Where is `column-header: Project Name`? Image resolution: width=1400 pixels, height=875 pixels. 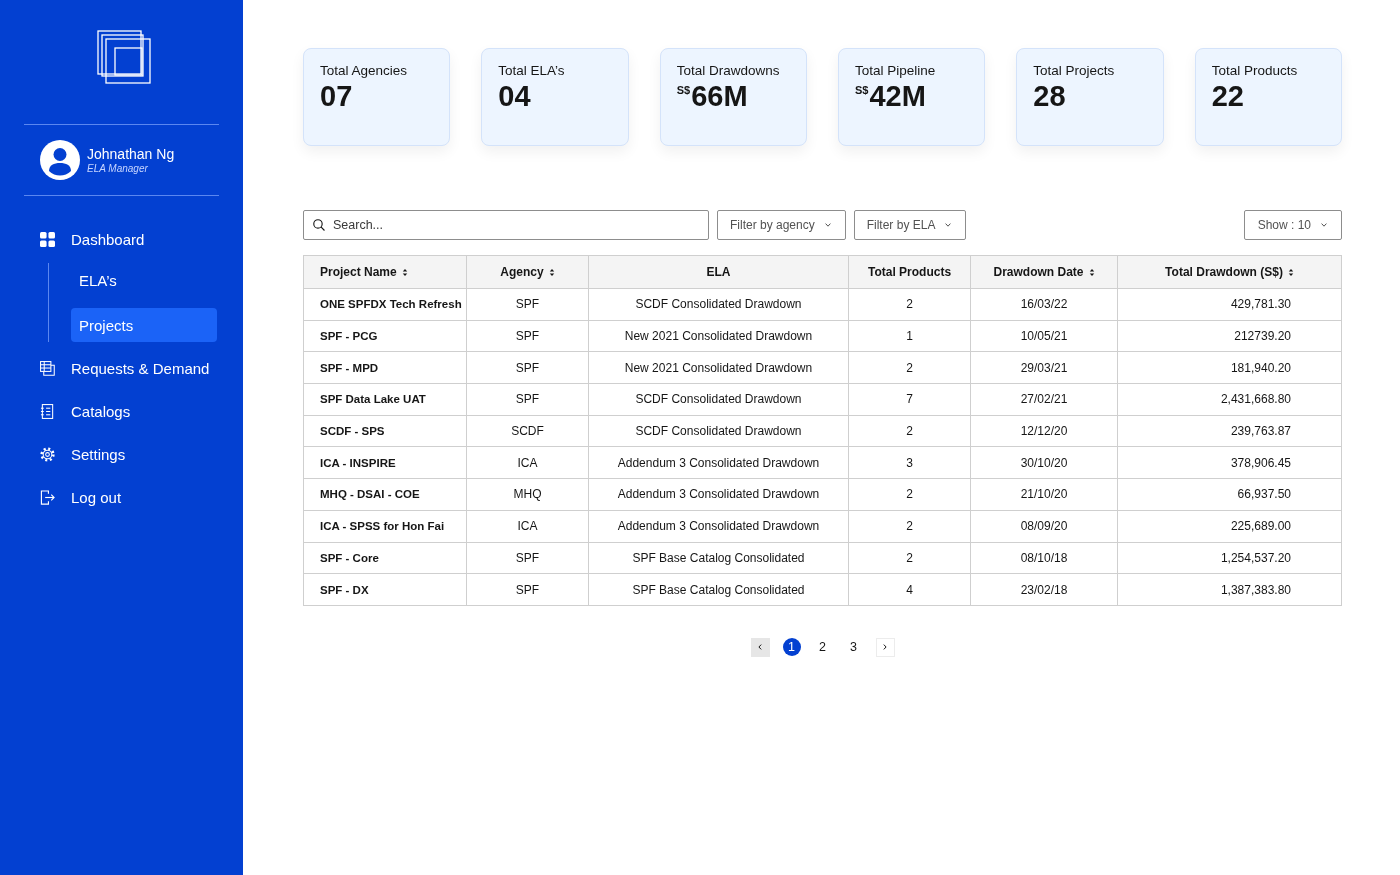
column-header: Project Name is located at coordinates (385, 272).